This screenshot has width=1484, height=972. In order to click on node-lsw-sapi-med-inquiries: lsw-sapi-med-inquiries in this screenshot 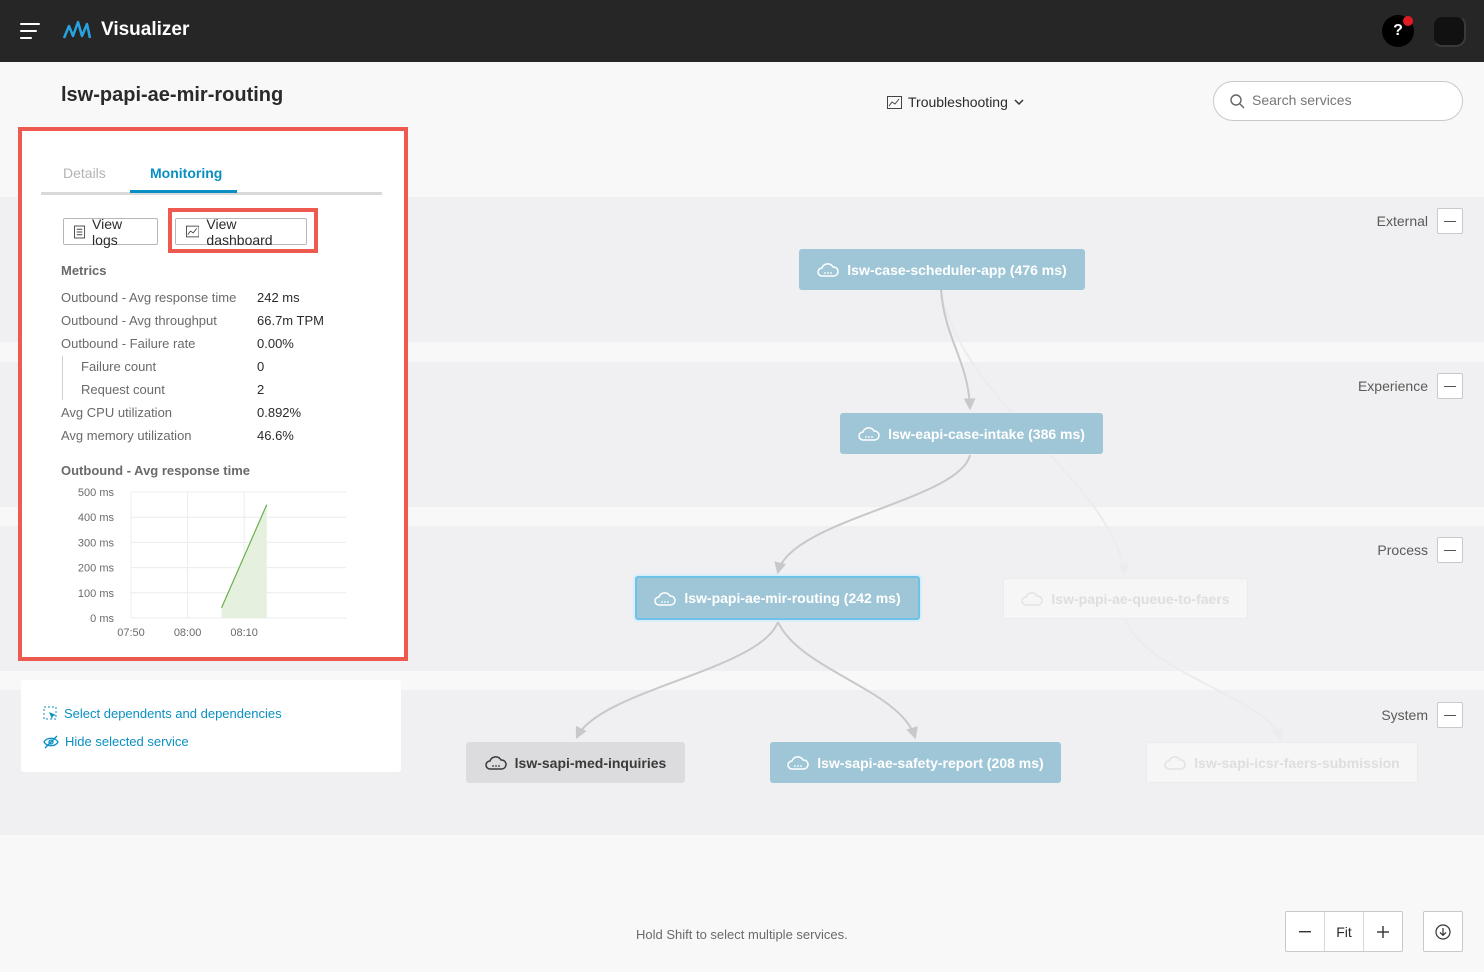, I will do `click(575, 762)`.